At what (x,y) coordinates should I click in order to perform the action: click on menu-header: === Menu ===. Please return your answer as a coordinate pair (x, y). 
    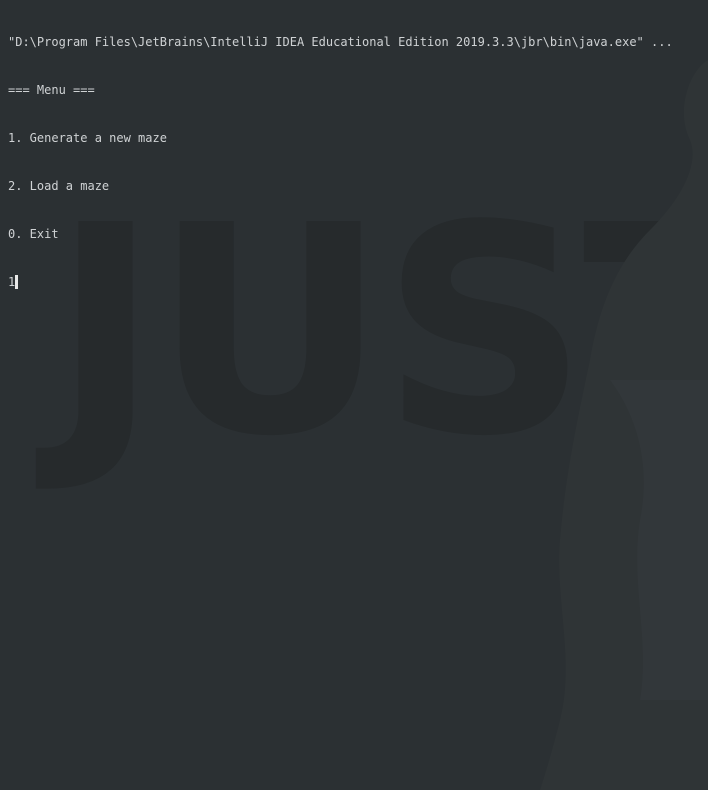
    Looking at the image, I should click on (51, 90).